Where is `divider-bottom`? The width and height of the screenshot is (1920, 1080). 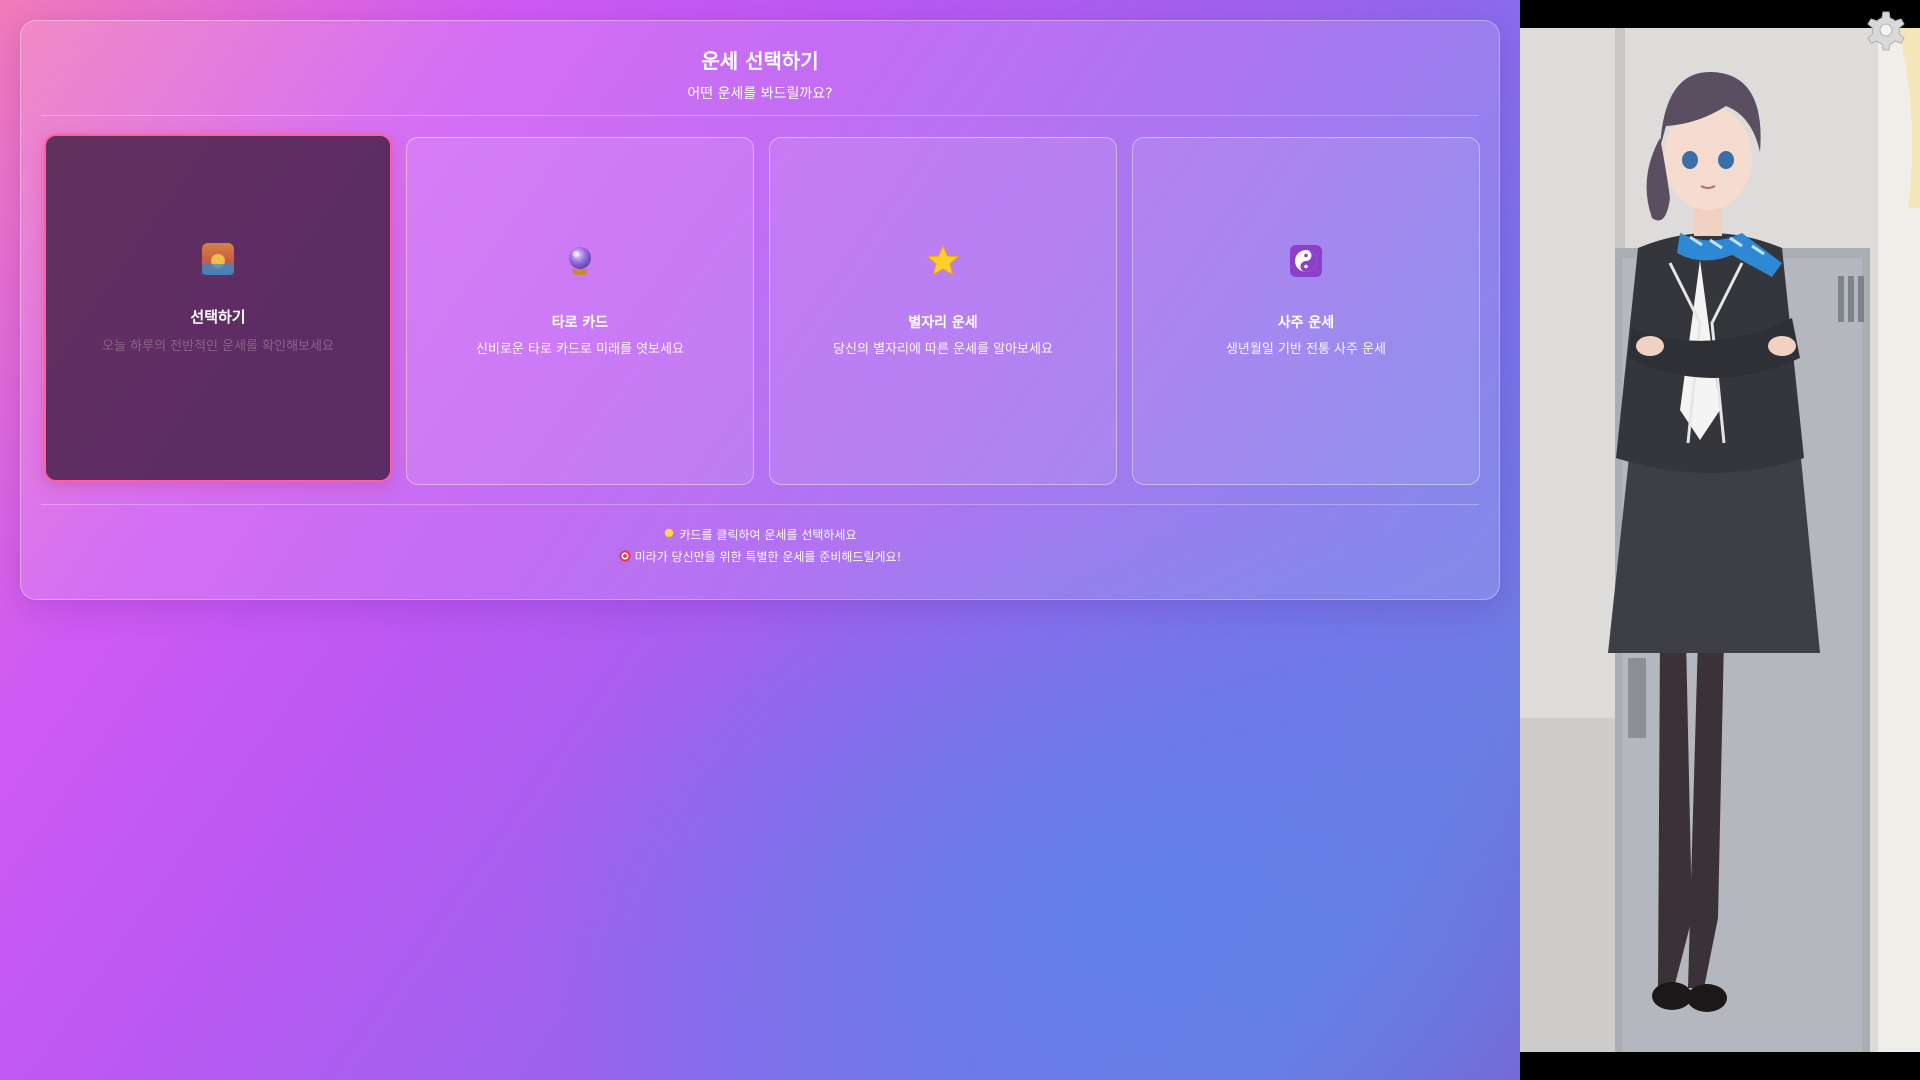
divider-bottom is located at coordinates (760, 504).